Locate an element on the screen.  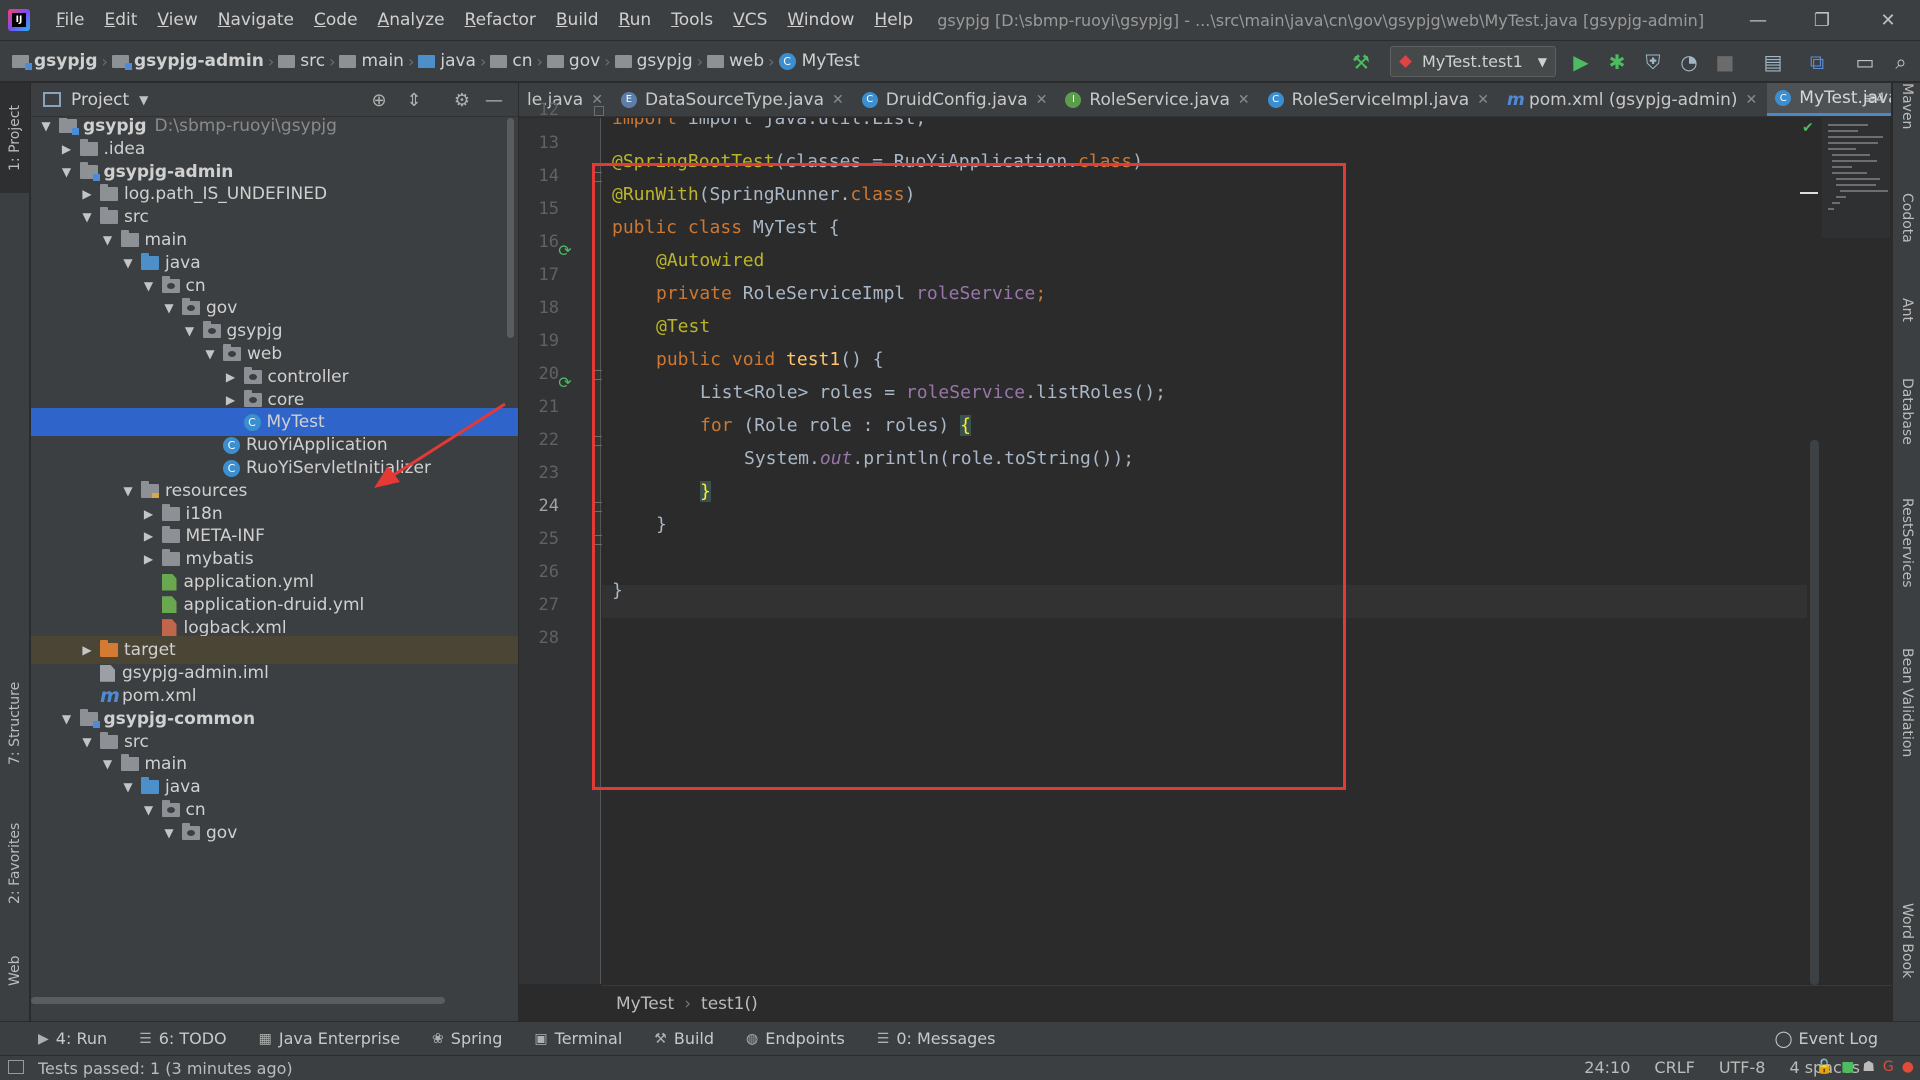
tab-codota: Codota is located at coordinates (1906, 233).